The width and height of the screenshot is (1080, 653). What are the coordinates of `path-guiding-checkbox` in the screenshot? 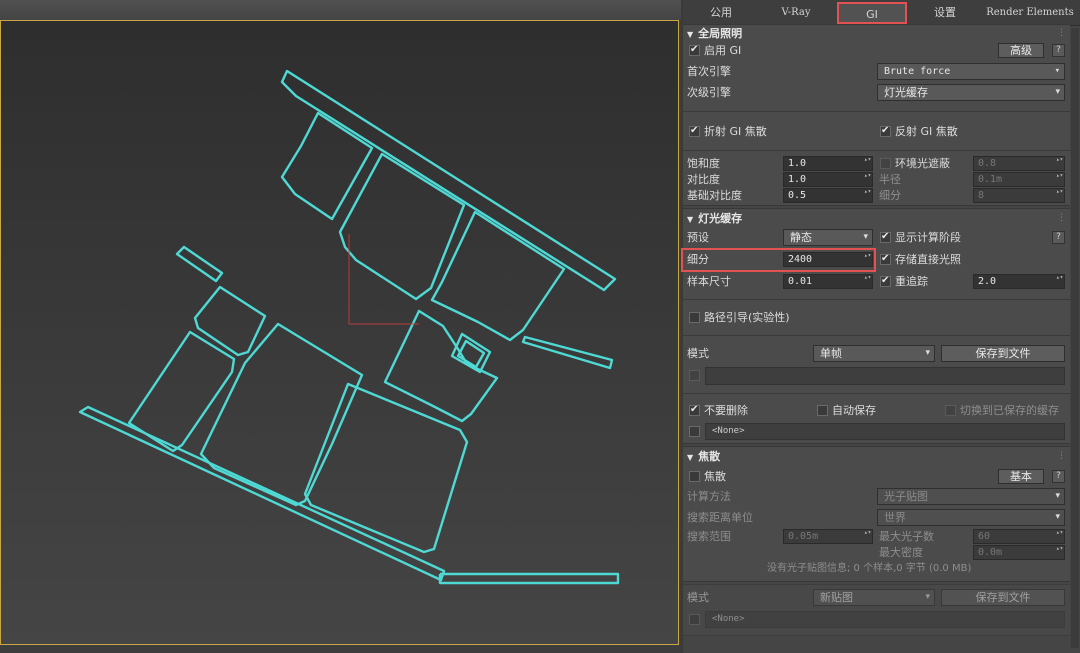 It's located at (694, 317).